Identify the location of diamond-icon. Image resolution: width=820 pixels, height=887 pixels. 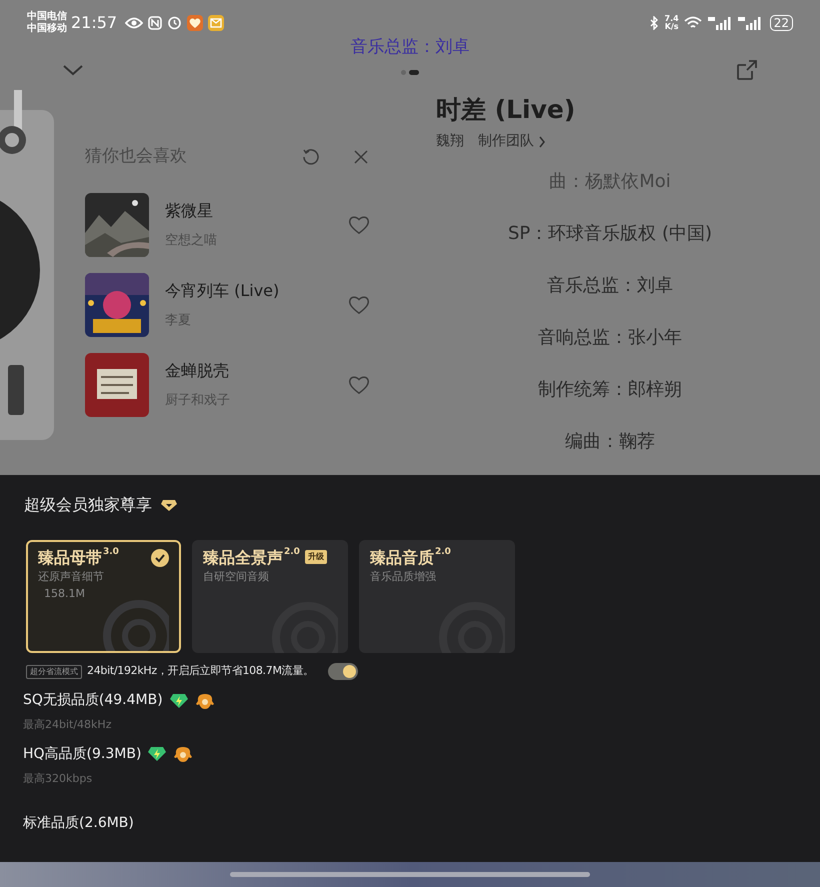
(169, 505).